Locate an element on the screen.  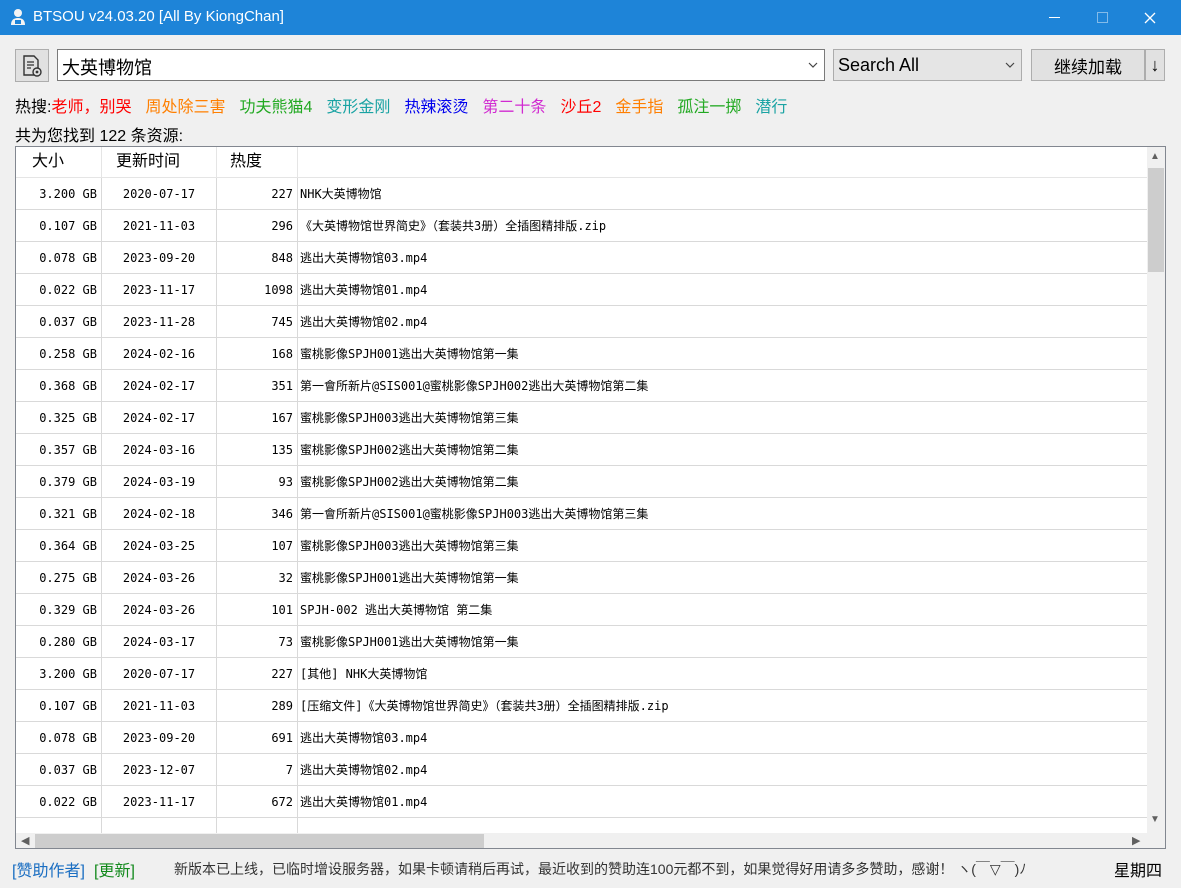
cell-date is located at coordinates (159, 825).